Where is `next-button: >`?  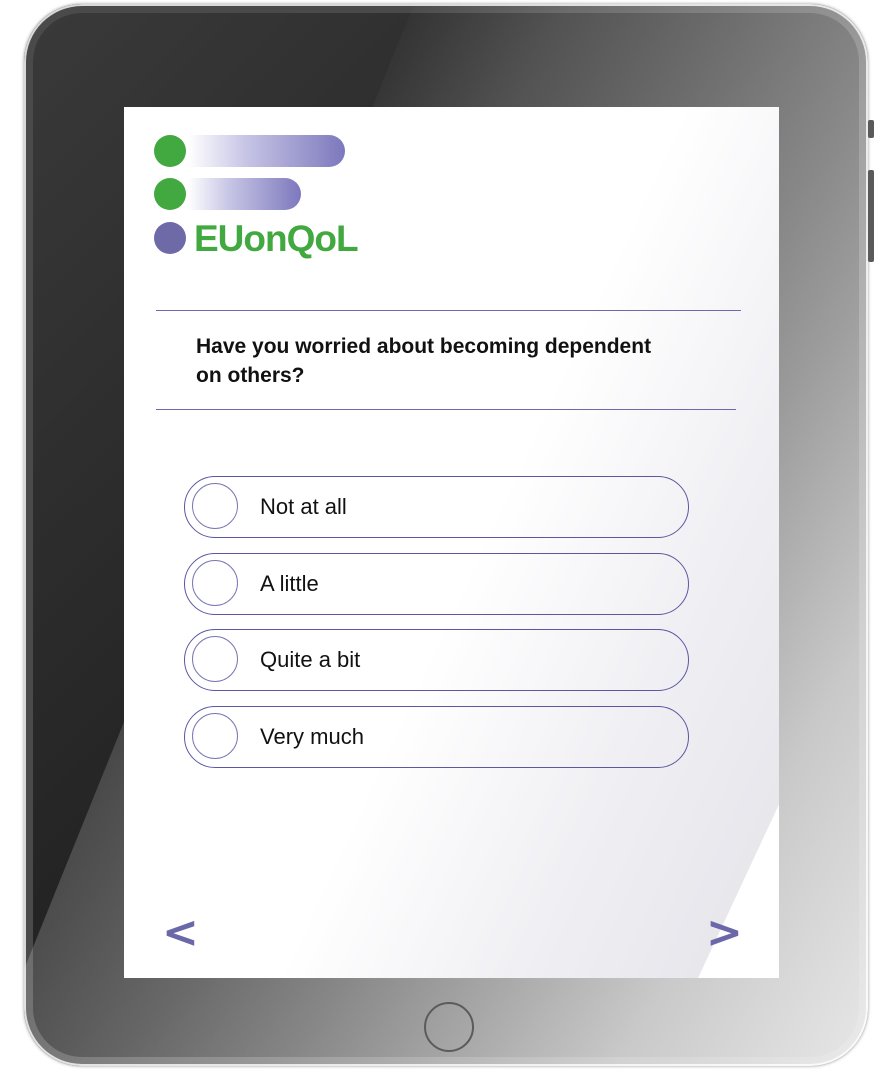 next-button: > is located at coordinates (724, 933).